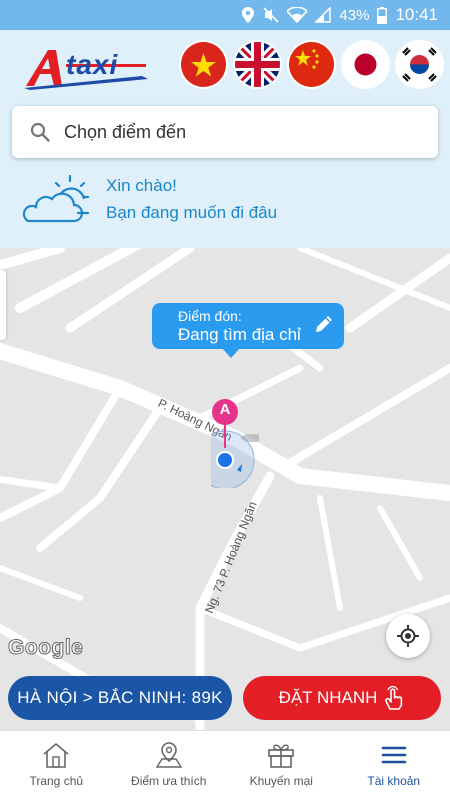 Image resolution: width=450 pixels, height=800 pixels. Describe the element at coordinates (125, 131) in the screenshot. I see `search-placeholder: Chọn điểm đến` at that location.